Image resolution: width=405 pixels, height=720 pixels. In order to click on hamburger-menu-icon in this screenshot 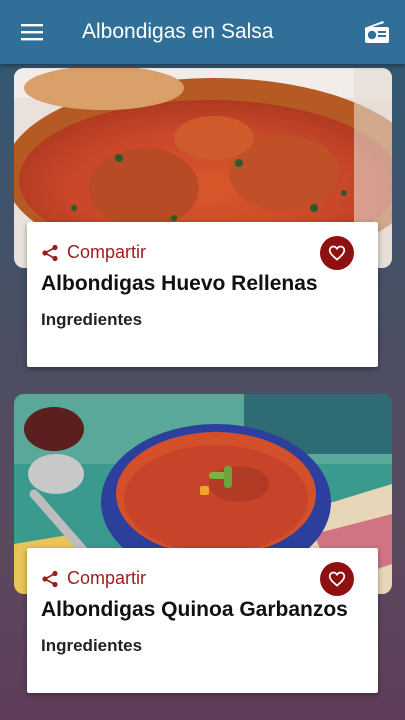, I will do `click(32, 32)`.